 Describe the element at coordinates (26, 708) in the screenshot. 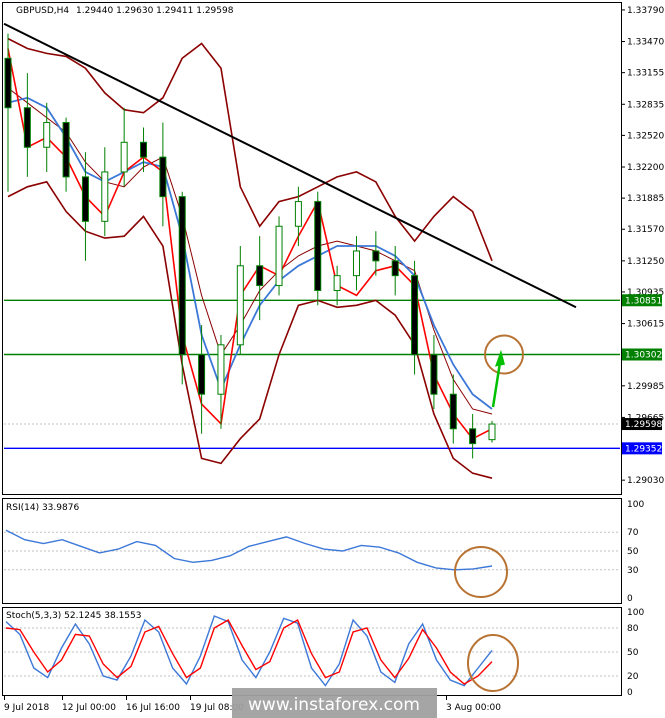

I see `time-tick-label: 9 Jul 2018` at that location.